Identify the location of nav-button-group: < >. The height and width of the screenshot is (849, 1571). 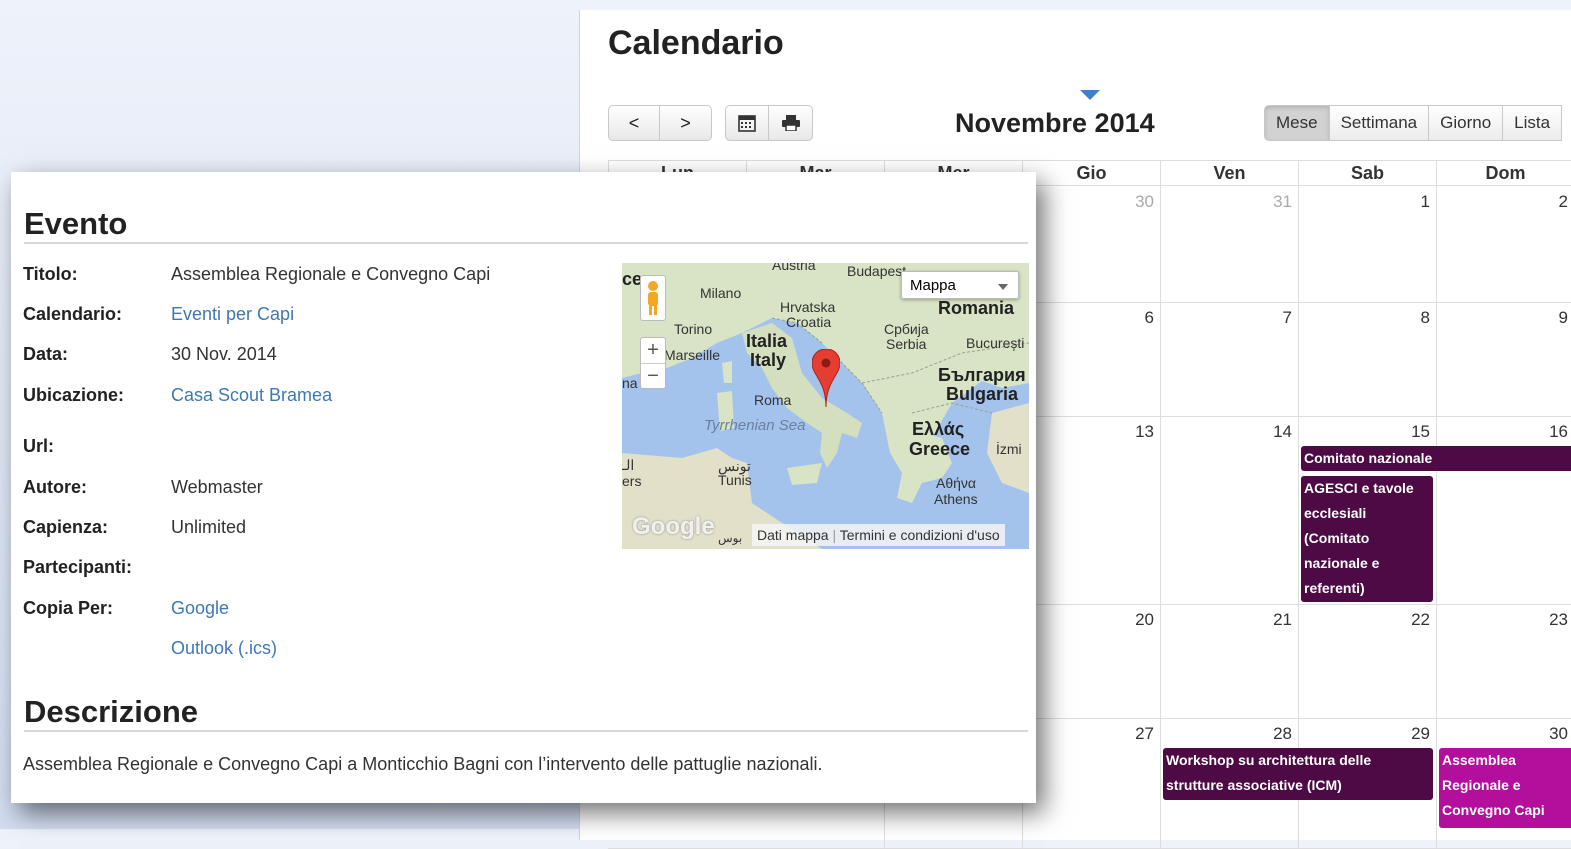
(660, 123).